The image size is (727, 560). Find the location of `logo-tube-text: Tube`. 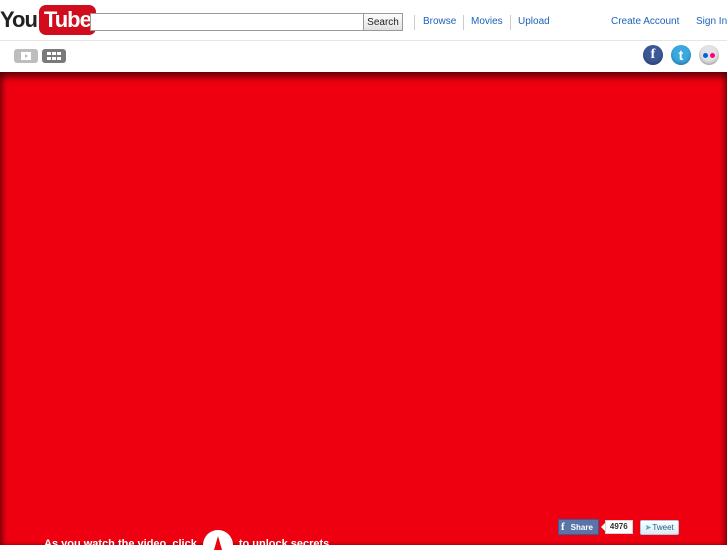

logo-tube-text: Tube is located at coordinates (67, 20).